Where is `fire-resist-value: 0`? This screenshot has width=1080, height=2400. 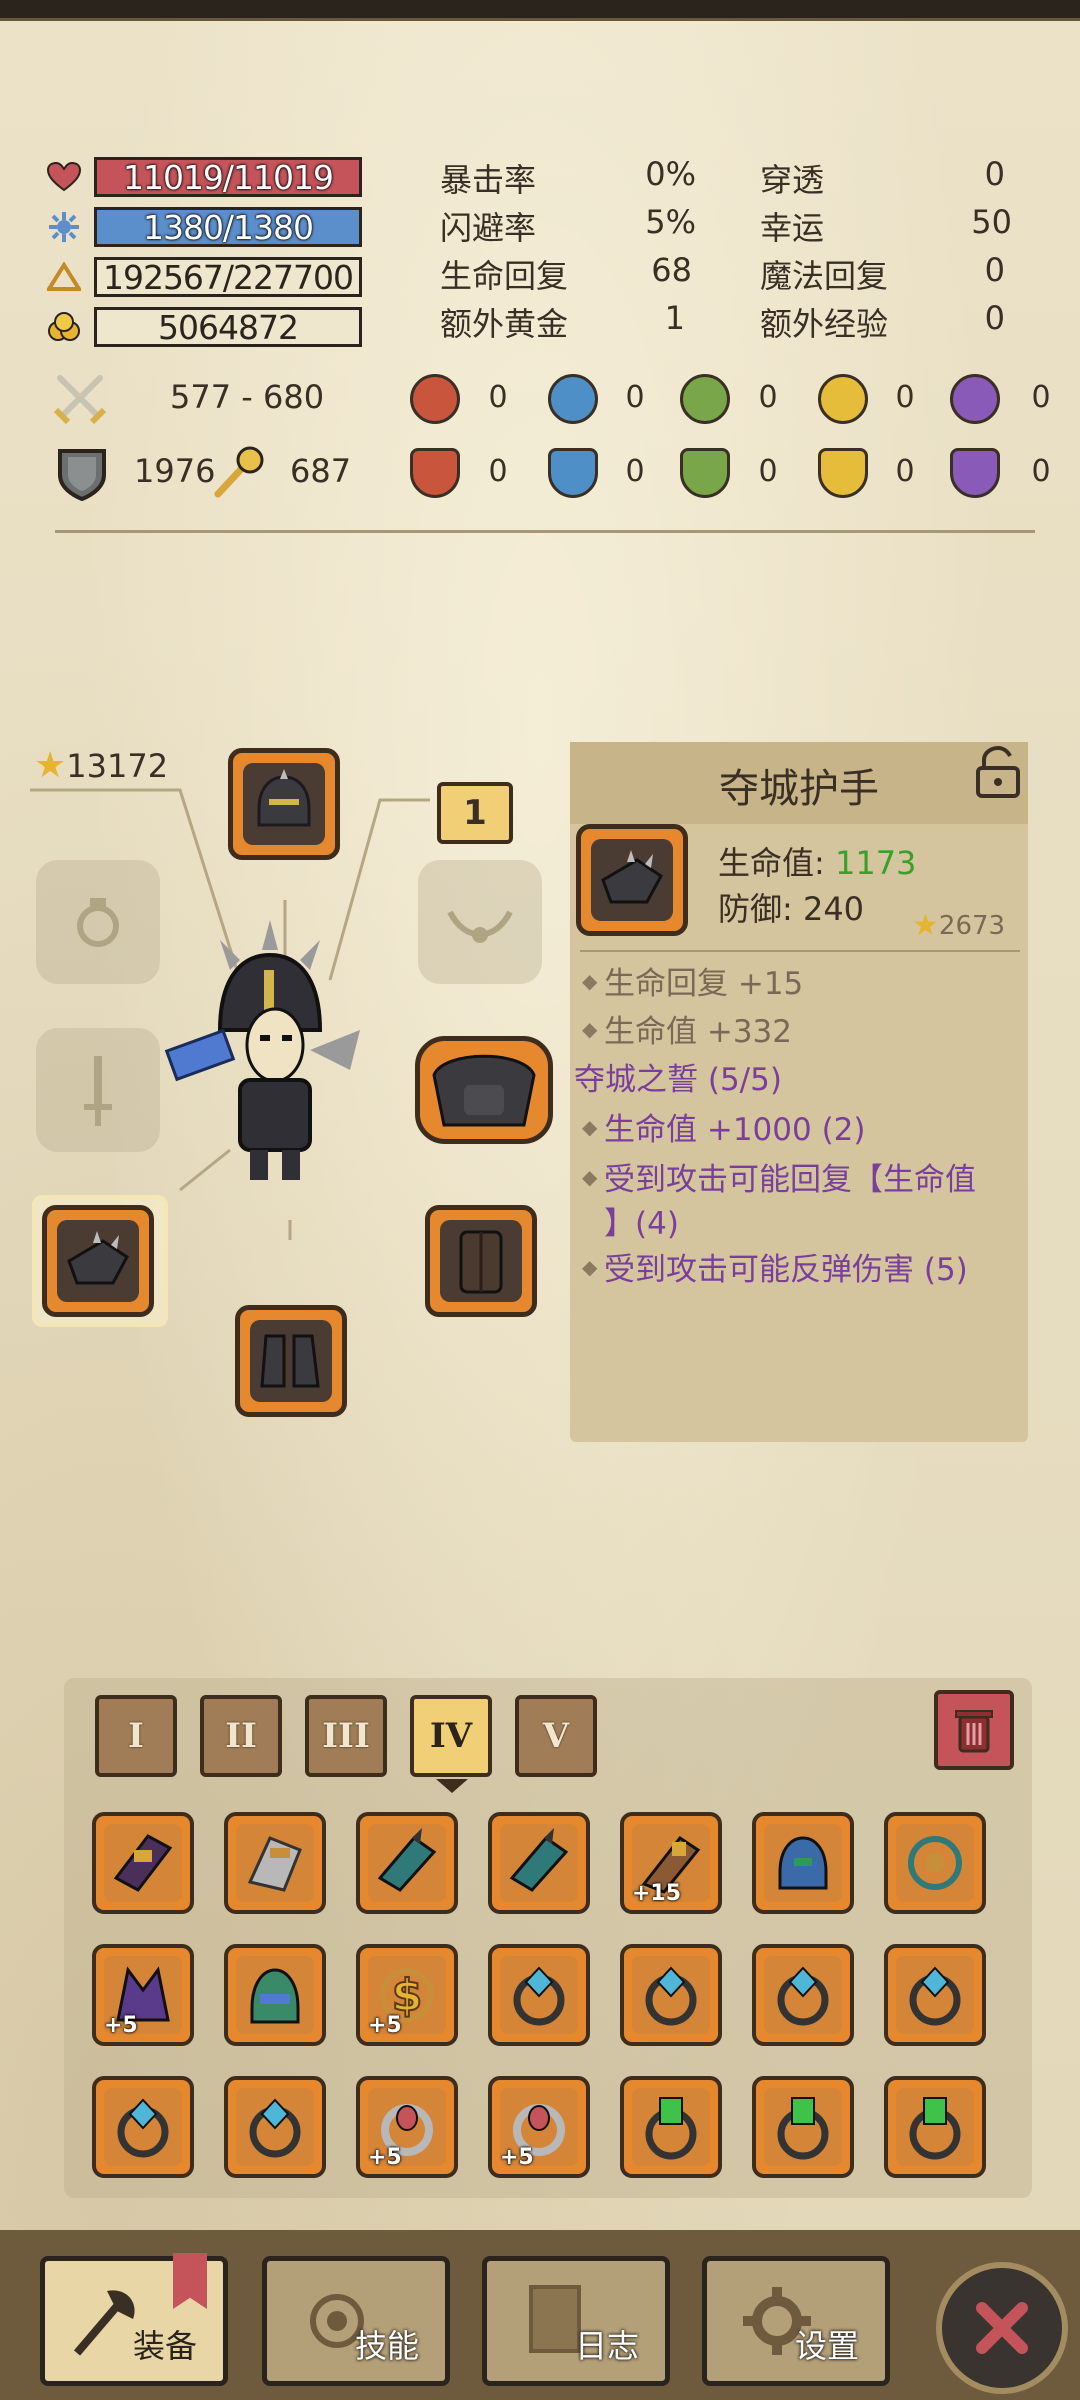 fire-resist-value: 0 is located at coordinates (498, 471).